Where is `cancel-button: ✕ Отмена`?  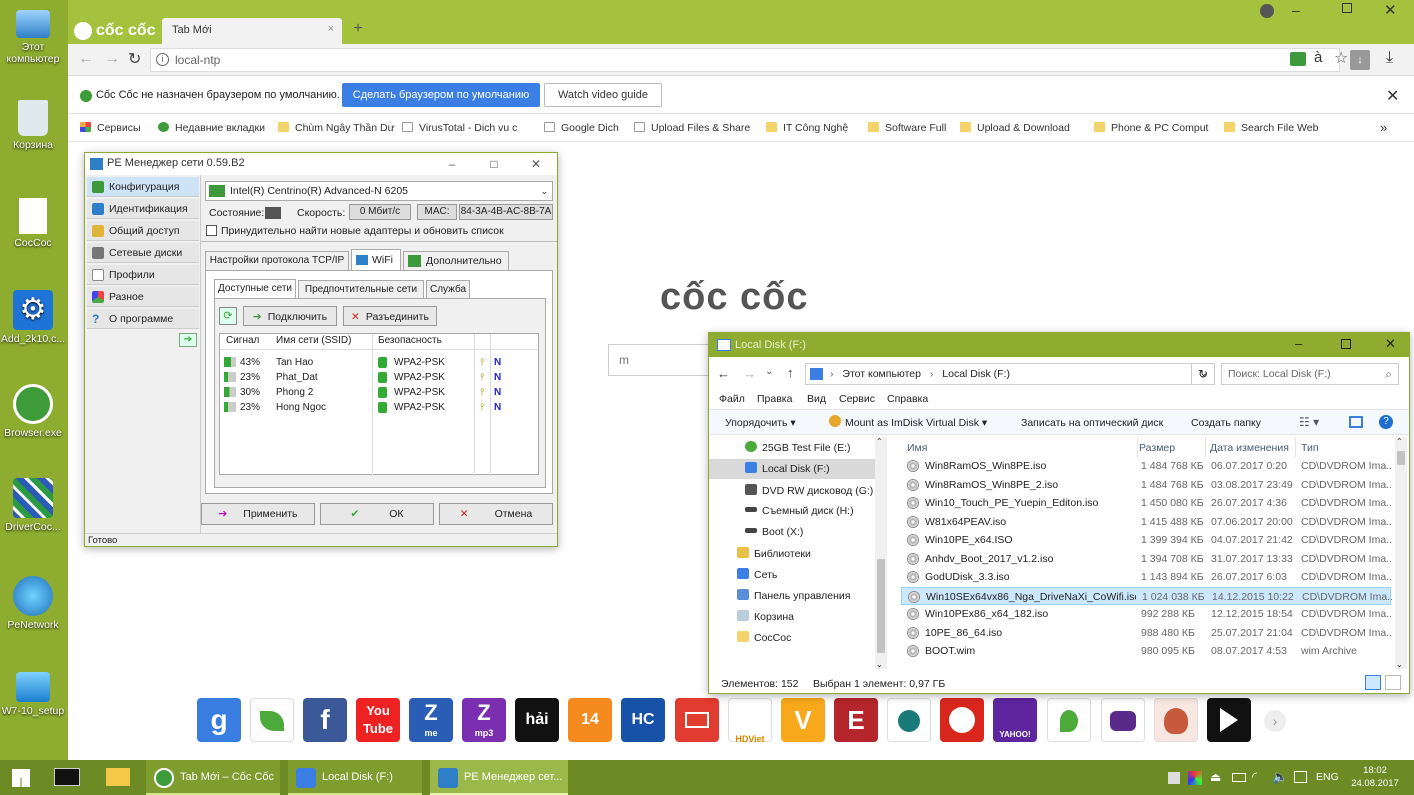 cancel-button: ✕ Отмена is located at coordinates (496, 514).